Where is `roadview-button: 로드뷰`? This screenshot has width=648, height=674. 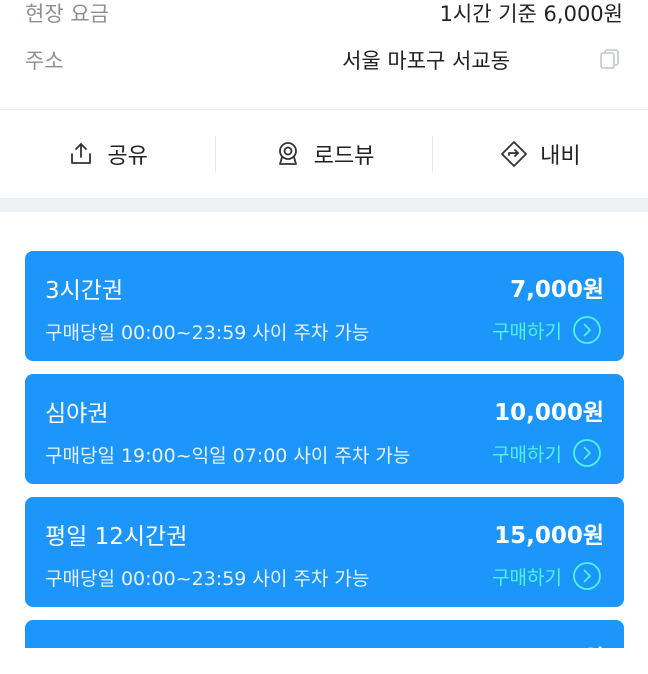
roadview-button: 로드뷰 is located at coordinates (323, 154).